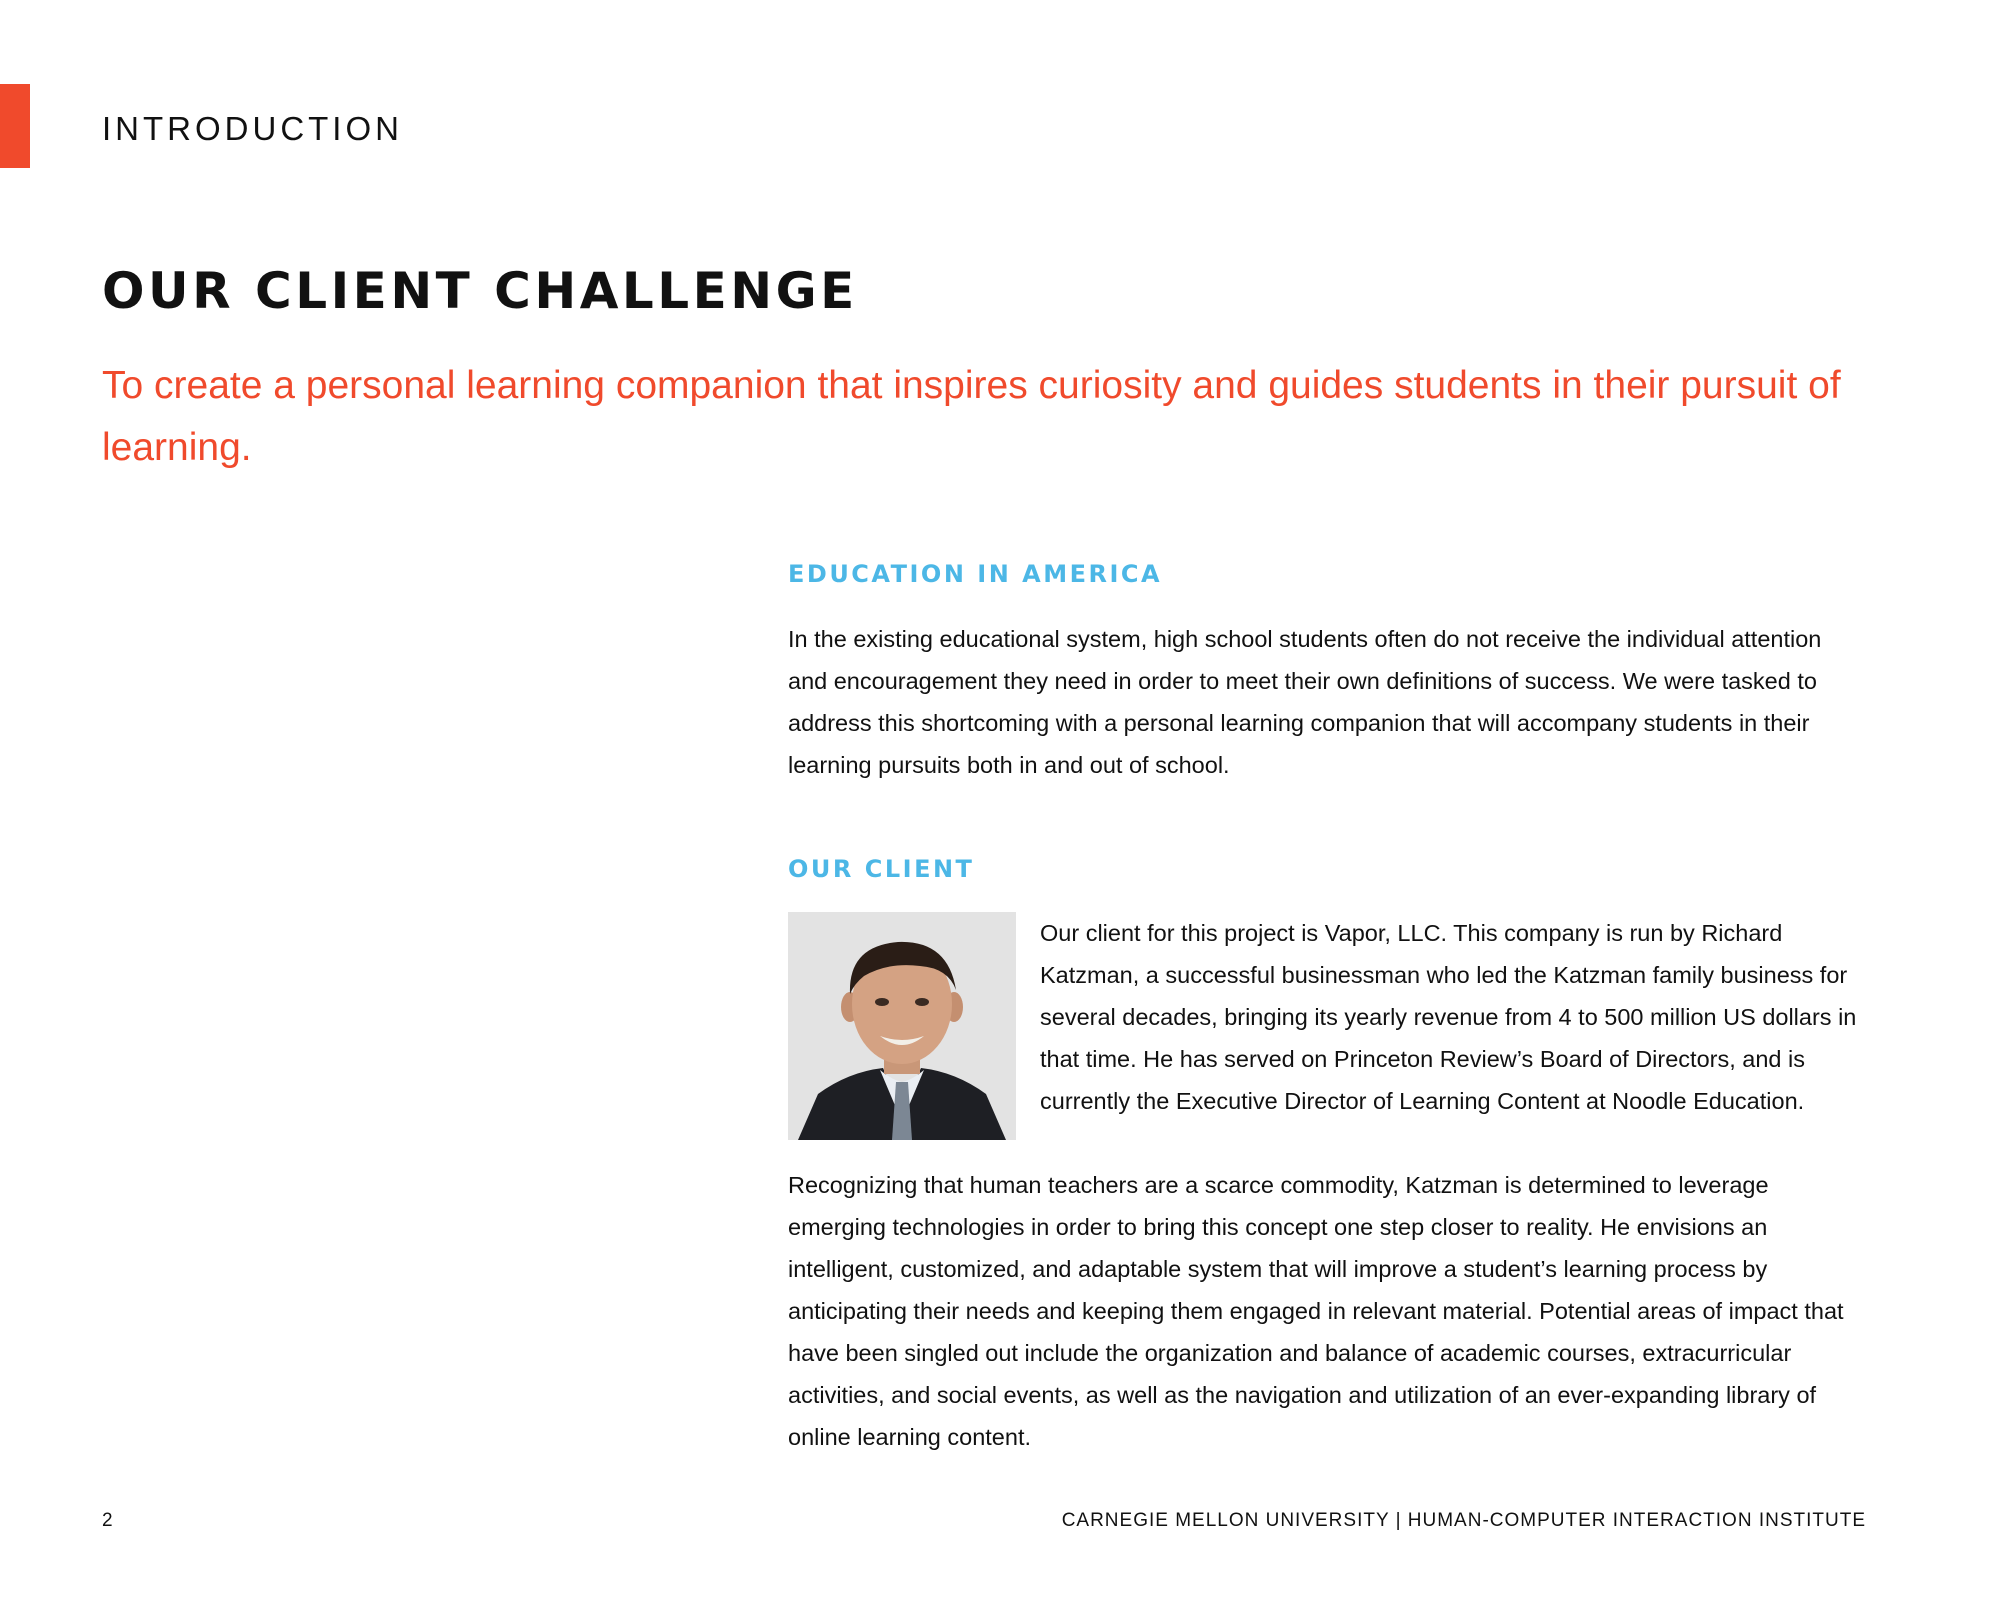  What do you see at coordinates (15, 126) in the screenshot?
I see `section-accent-bar` at bounding box center [15, 126].